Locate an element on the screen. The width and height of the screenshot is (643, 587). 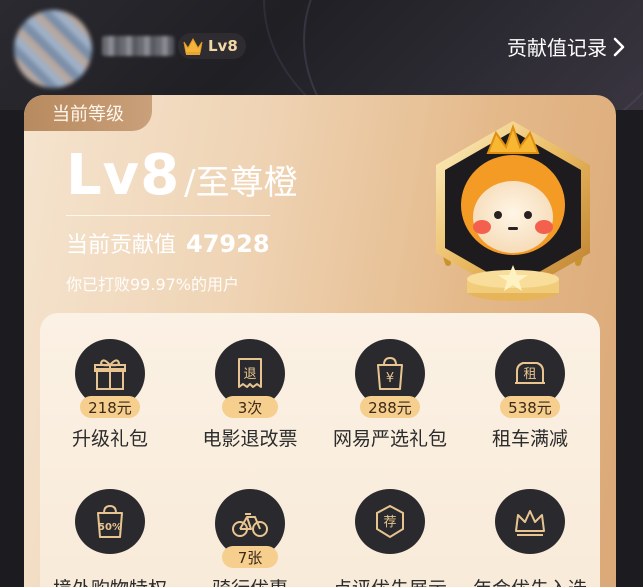
level-title: Lv8 /至尊橙 is located at coordinates (182, 175).